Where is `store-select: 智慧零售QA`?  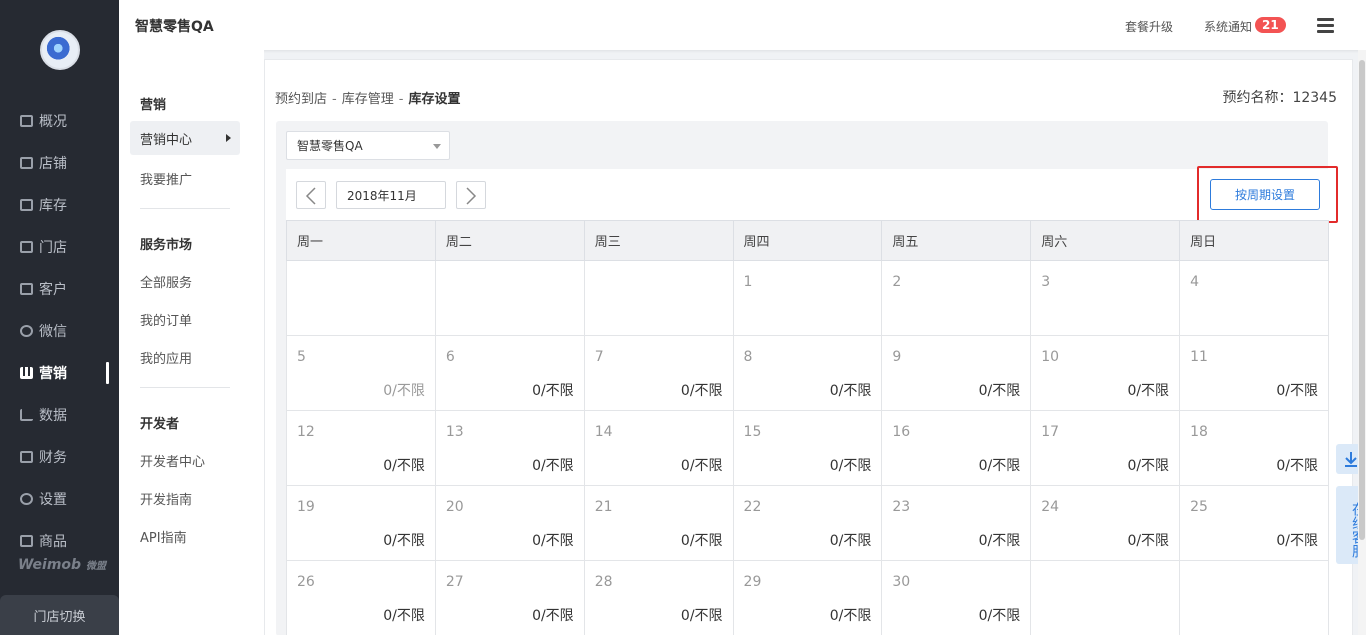
store-select: 智慧零售QA is located at coordinates (368, 145).